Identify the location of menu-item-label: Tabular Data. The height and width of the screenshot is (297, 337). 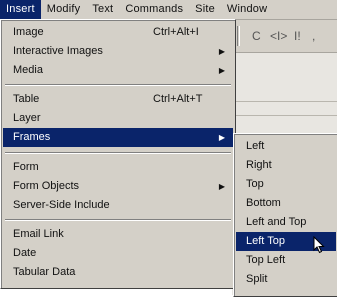
(44, 272).